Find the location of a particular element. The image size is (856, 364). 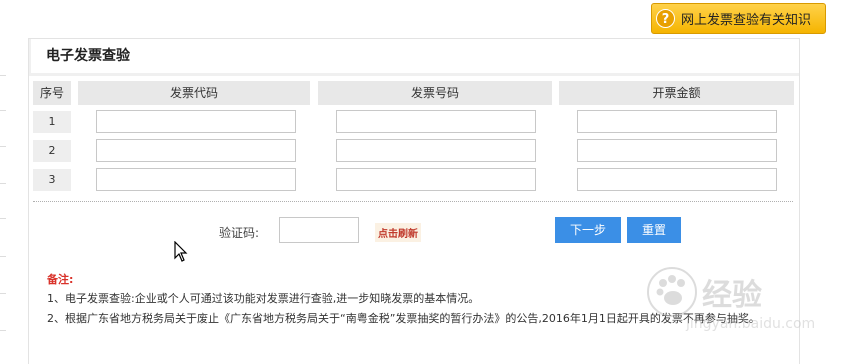

dotted-divider is located at coordinates (413, 201).